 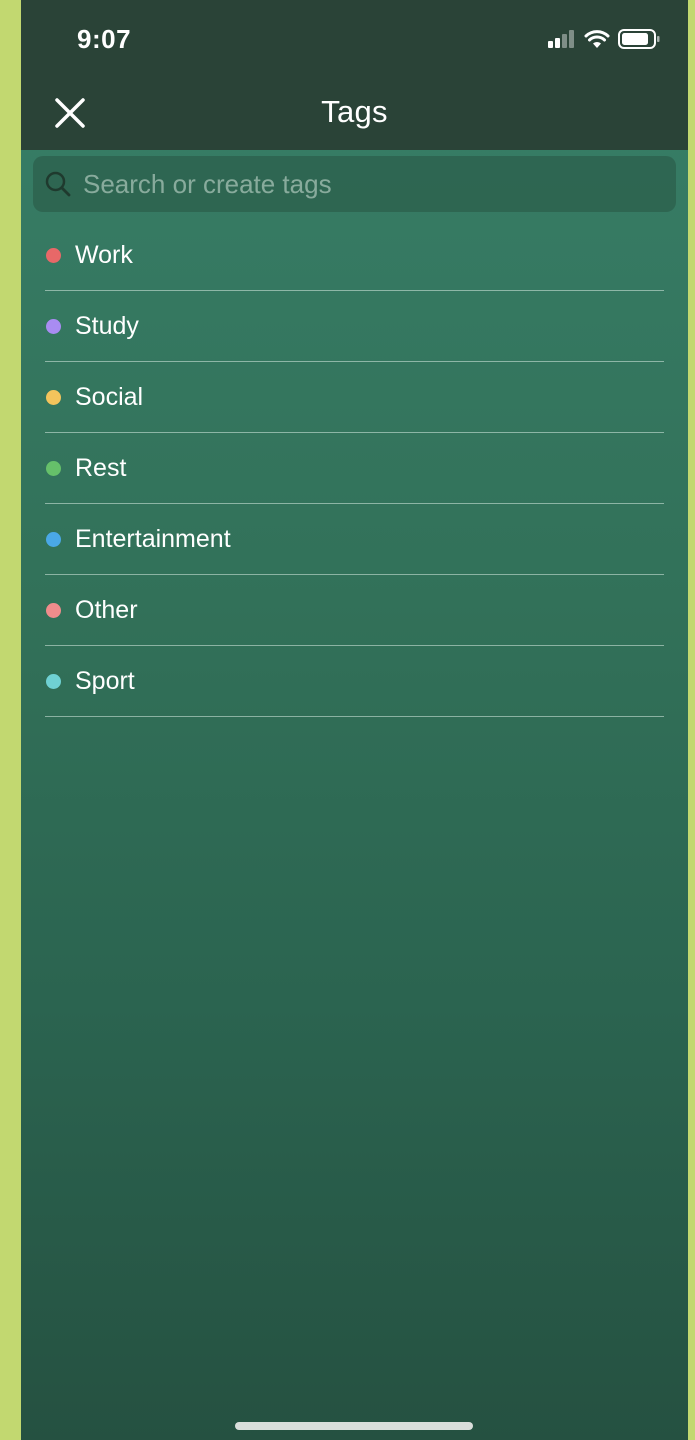 I want to click on tag-item-work: Work, so click(x=354, y=255).